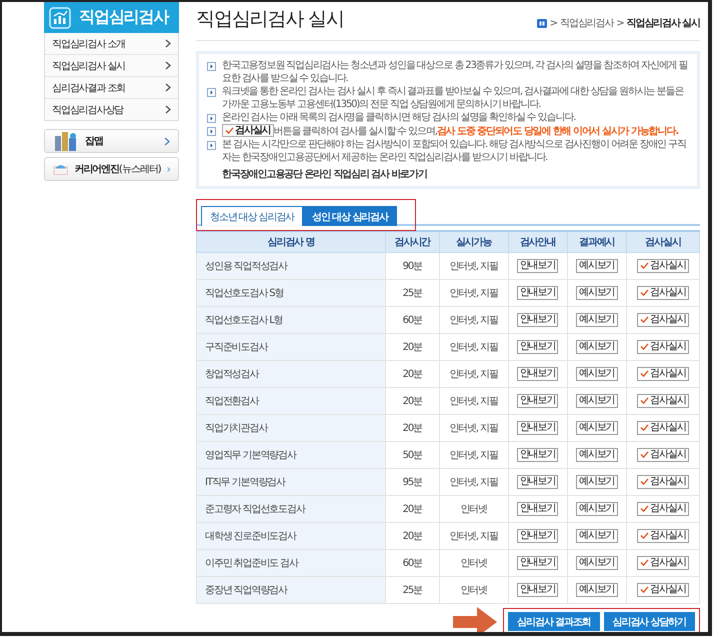 This screenshot has width=720, height=643. What do you see at coordinates (554, 621) in the screenshot?
I see `action-button: 심리검사 결과조회` at bounding box center [554, 621].